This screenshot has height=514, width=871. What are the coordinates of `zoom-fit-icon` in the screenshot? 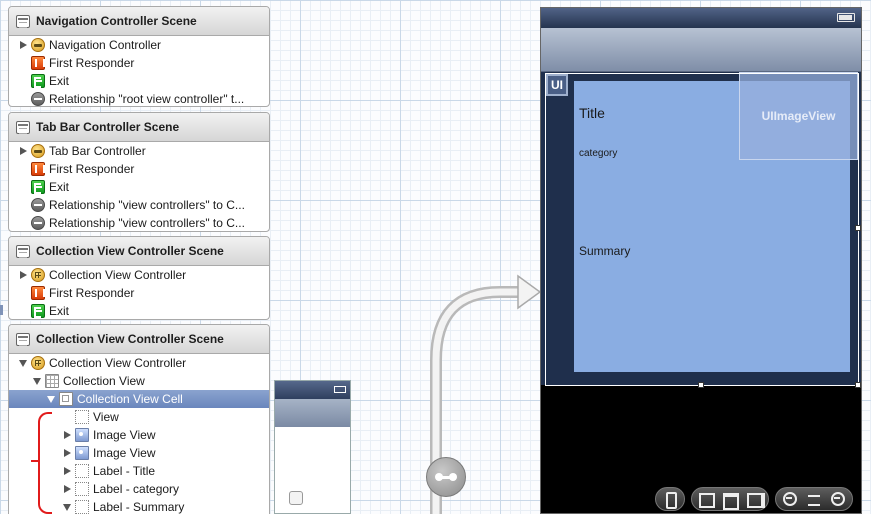 It's located at (814, 499).